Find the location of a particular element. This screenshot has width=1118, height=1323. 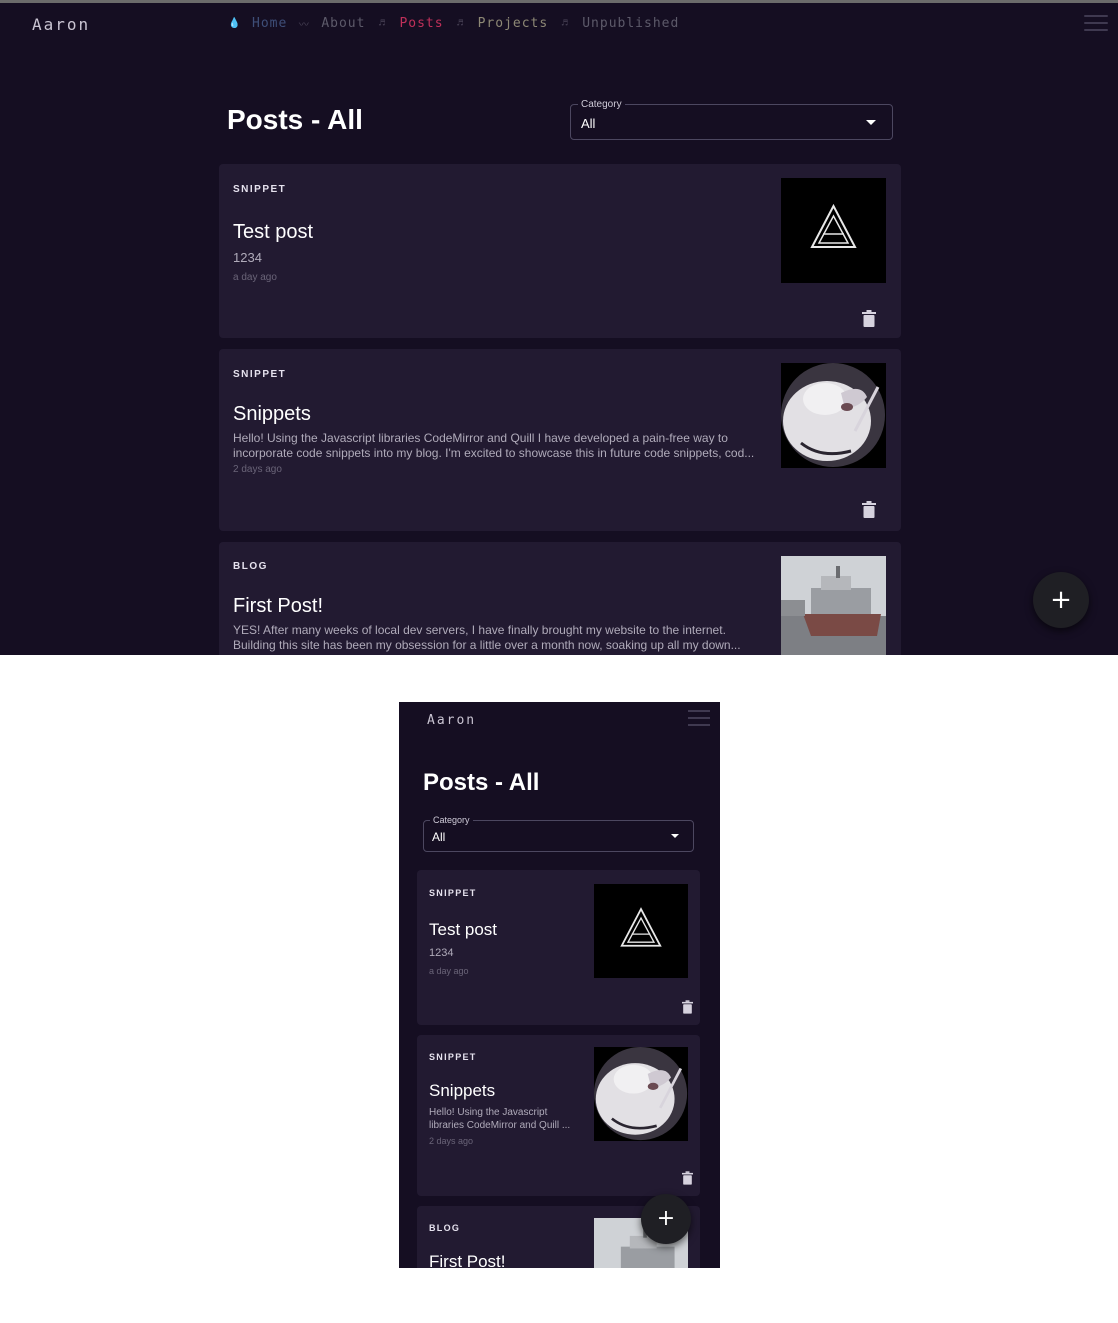

drop-icon: 💧 is located at coordinates (235, 23).